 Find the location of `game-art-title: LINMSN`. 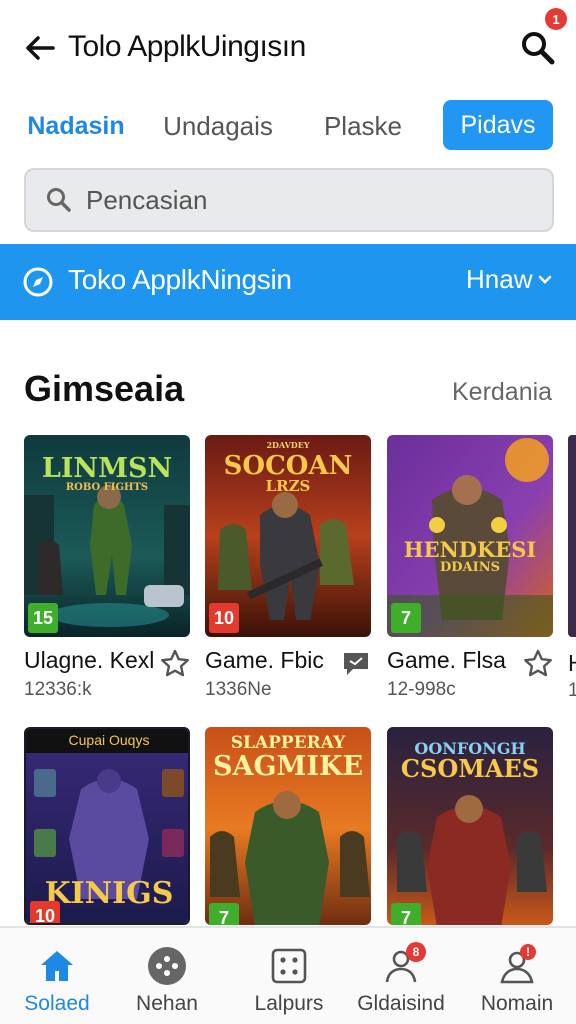

game-art-title: LINMSN is located at coordinates (107, 468).